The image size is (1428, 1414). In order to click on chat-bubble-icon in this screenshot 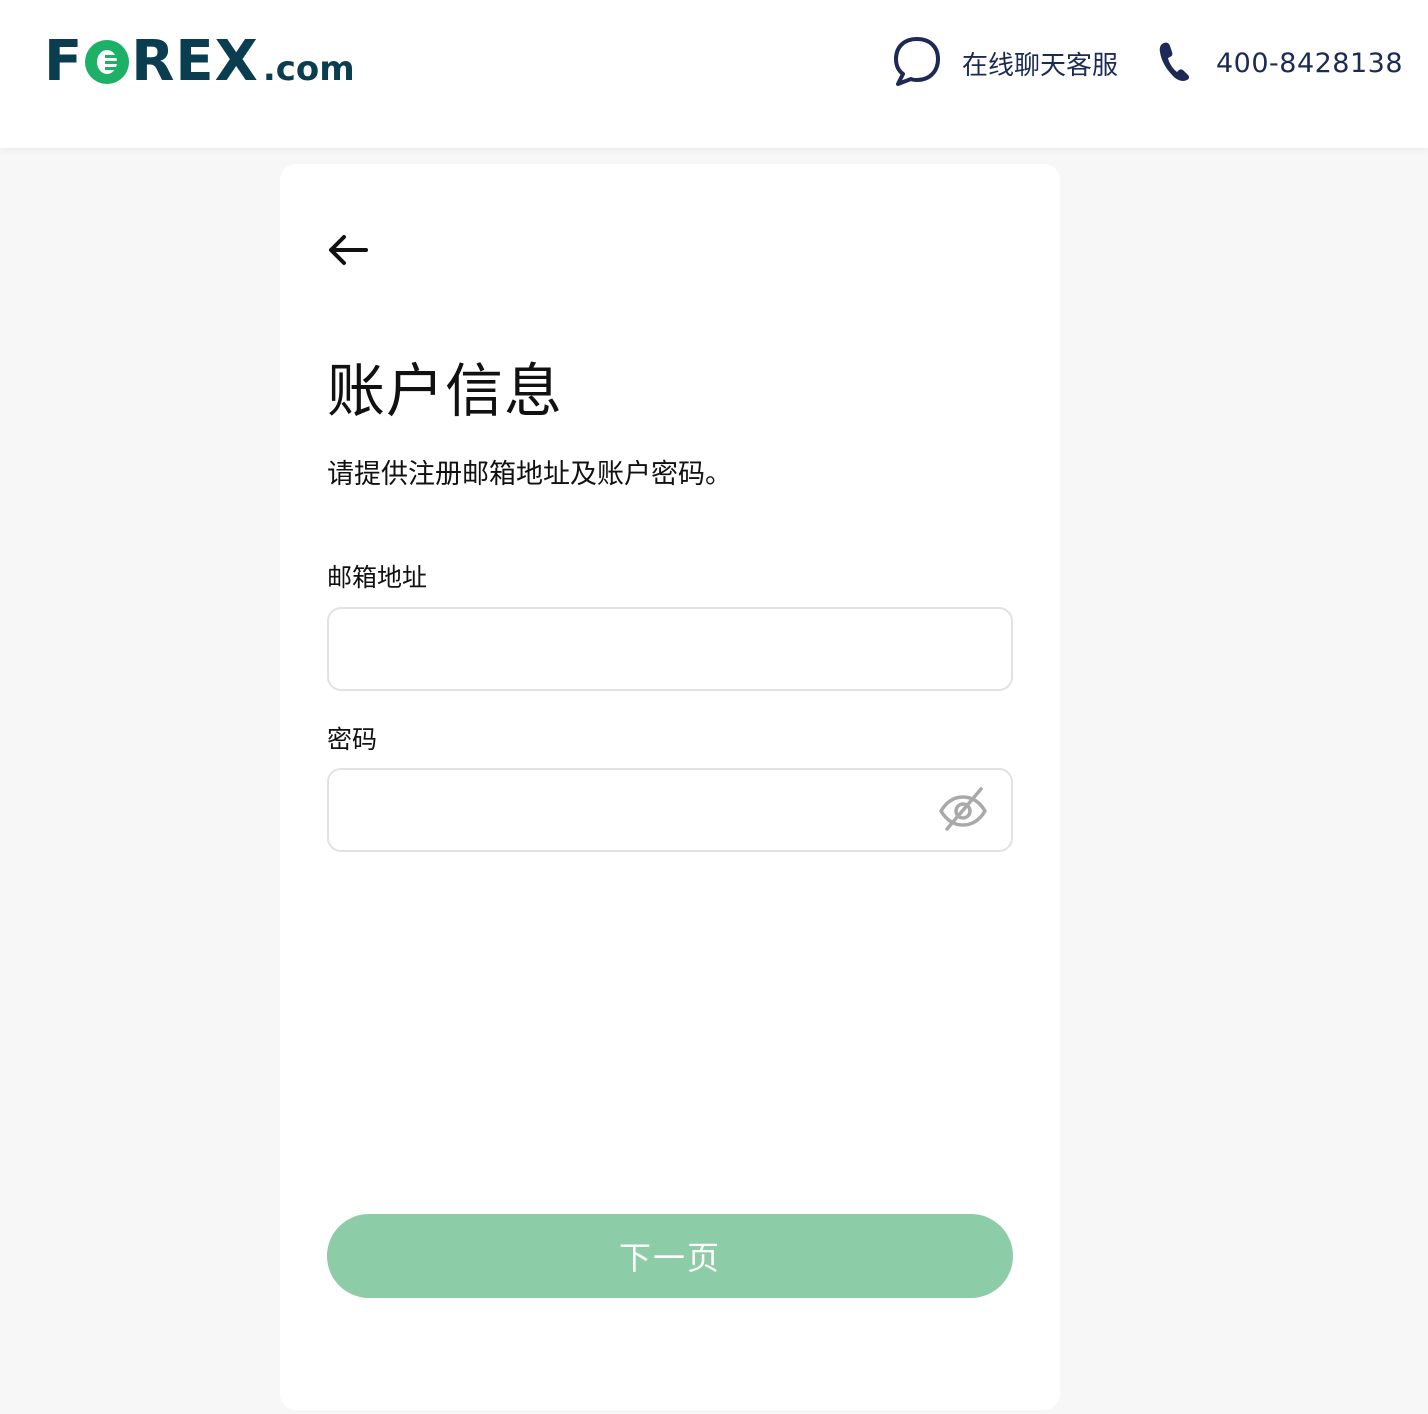, I will do `click(917, 63)`.